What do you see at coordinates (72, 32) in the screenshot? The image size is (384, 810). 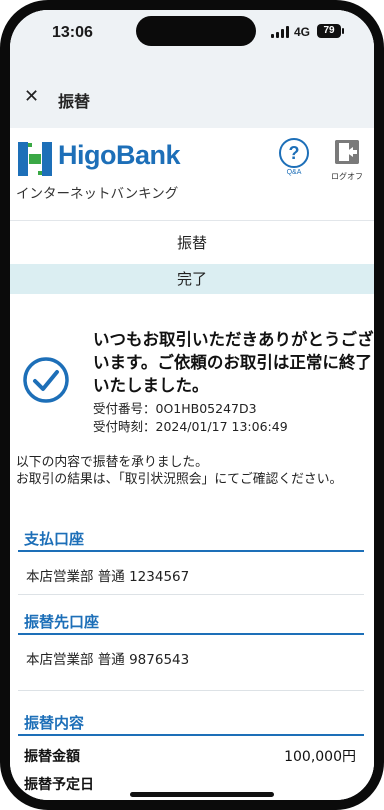 I see `status-time: 13:06` at bounding box center [72, 32].